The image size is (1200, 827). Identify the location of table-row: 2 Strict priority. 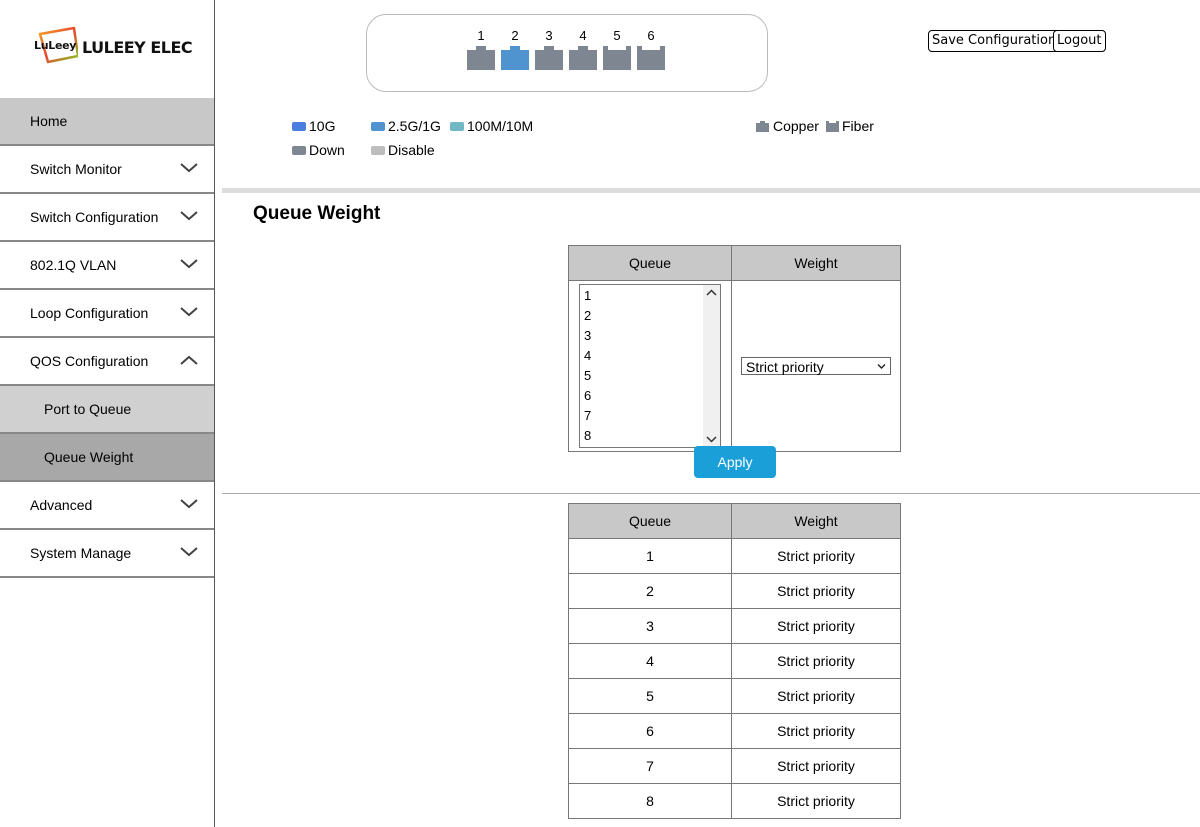
(734, 591).